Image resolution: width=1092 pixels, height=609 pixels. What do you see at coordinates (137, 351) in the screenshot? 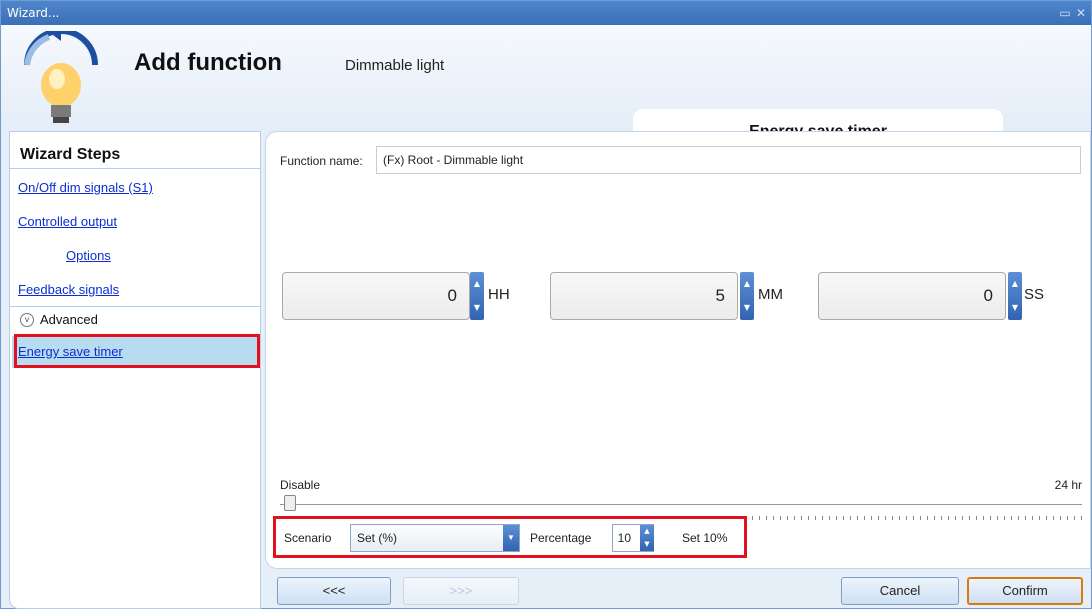
I see `highlight-box-sidebar` at bounding box center [137, 351].